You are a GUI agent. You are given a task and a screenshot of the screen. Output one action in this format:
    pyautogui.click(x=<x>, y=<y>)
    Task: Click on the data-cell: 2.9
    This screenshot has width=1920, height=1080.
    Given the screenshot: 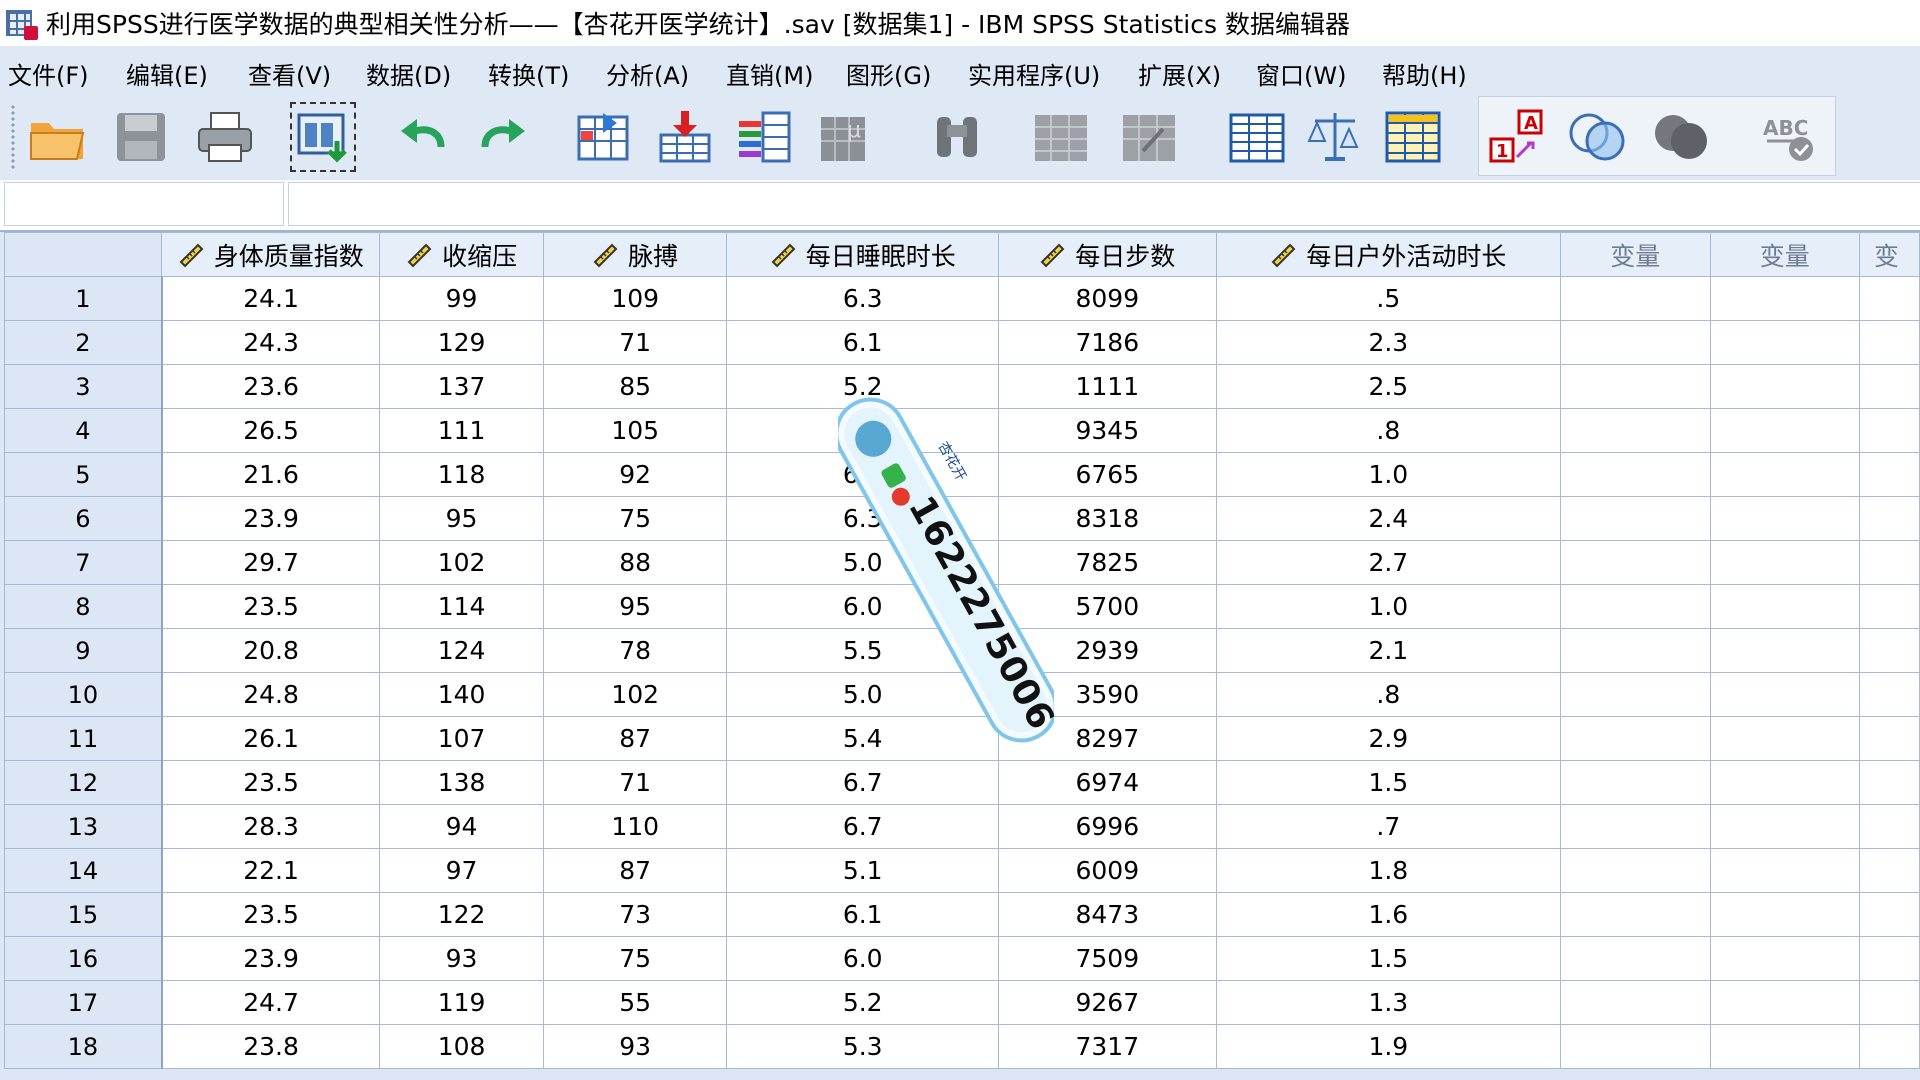 What is the action you would take?
    pyautogui.click(x=1388, y=738)
    